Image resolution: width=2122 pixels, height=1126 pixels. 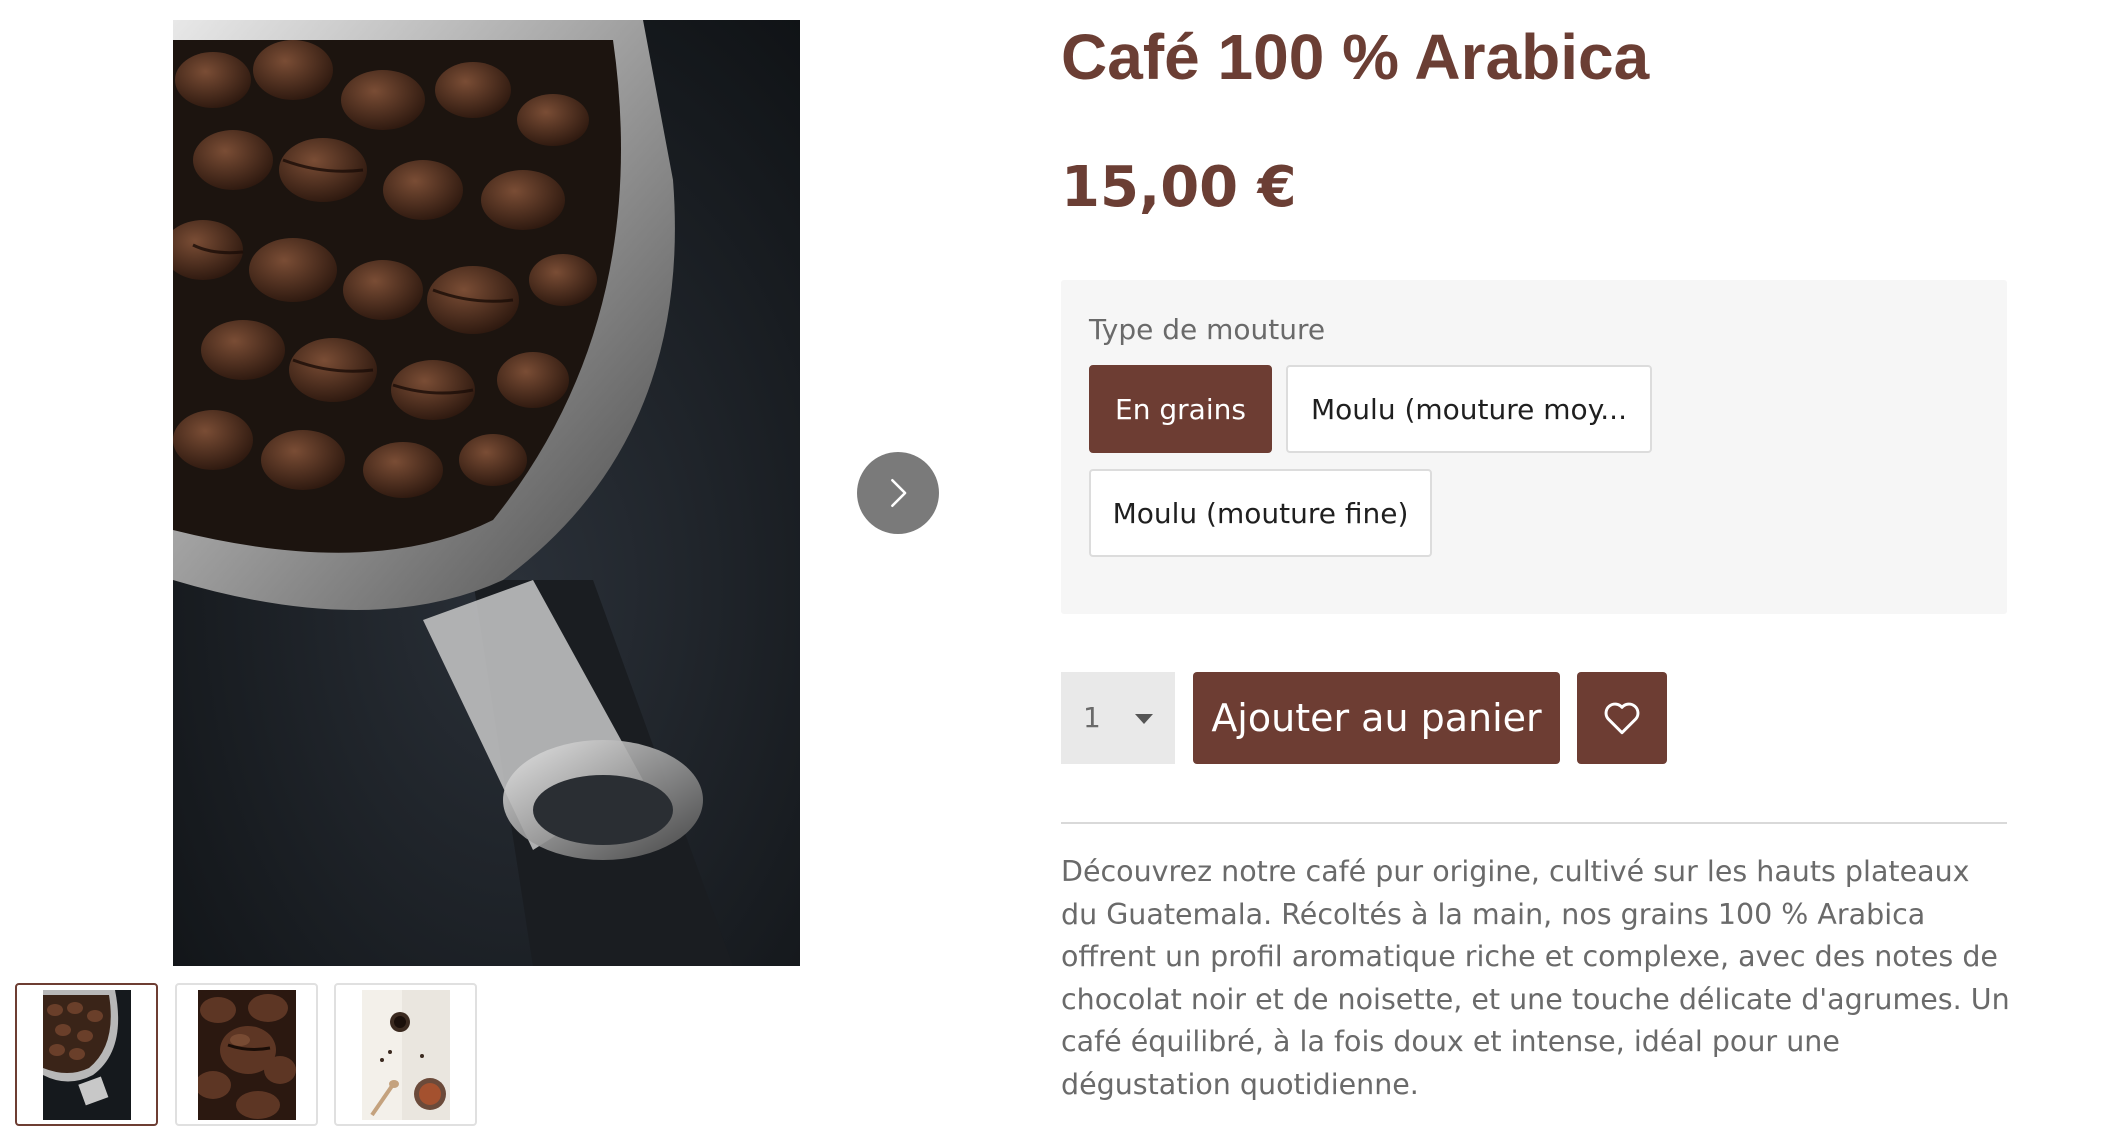 What do you see at coordinates (1260, 513) in the screenshot?
I see `option-moulu-fine: Moulu (mouture fine)` at bounding box center [1260, 513].